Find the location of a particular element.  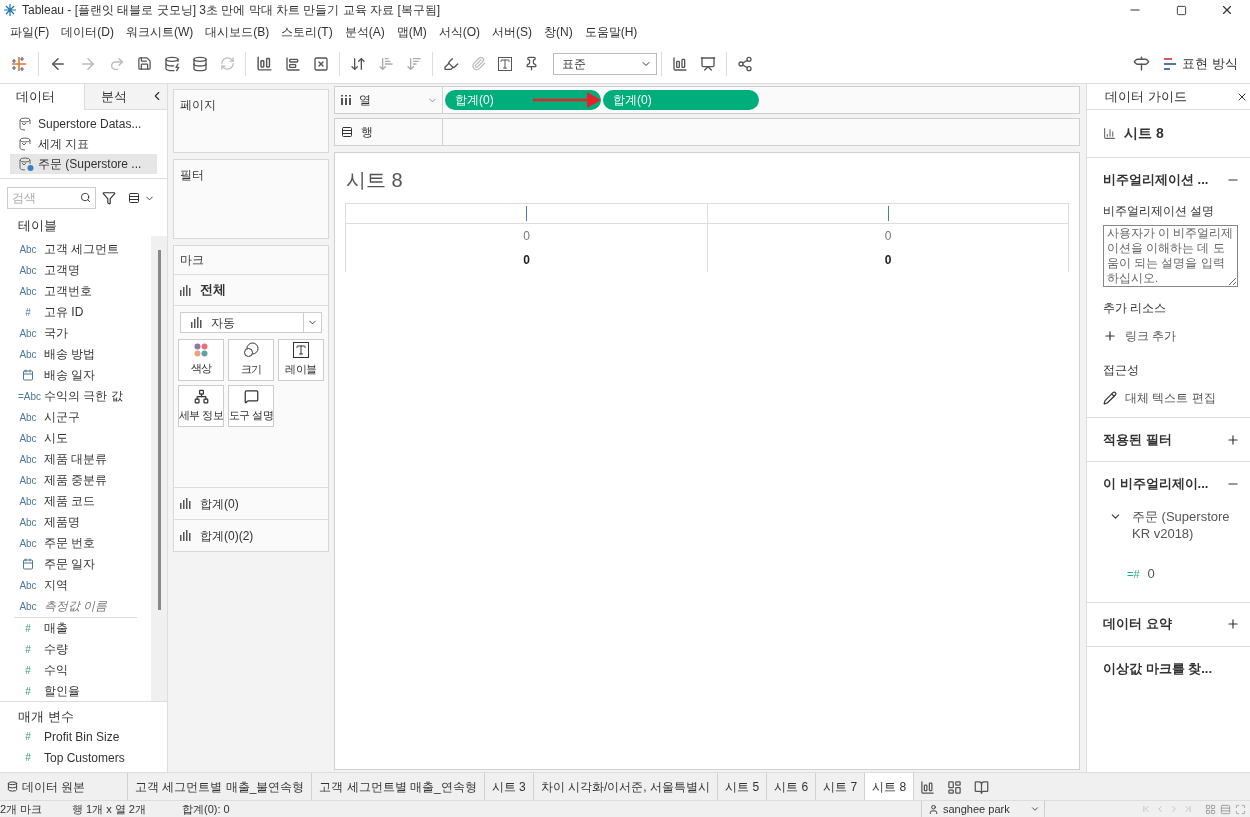

scrollbar-thumb is located at coordinates (159, 429).